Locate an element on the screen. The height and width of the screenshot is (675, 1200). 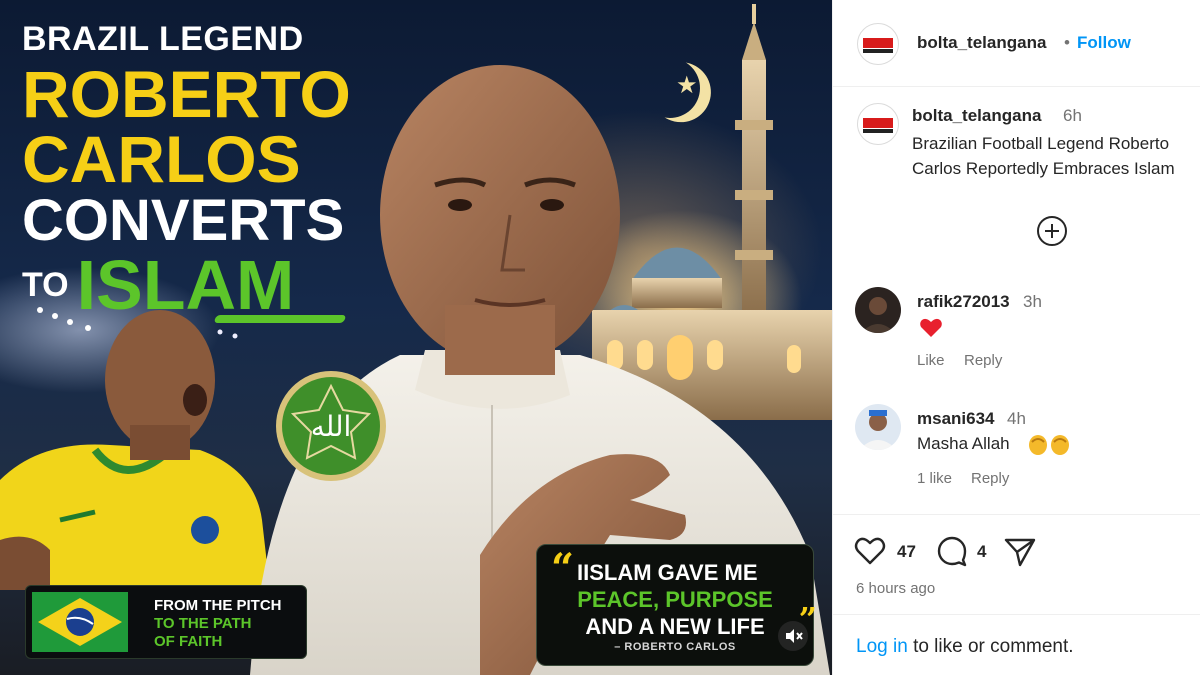
quote-line-3: AND A NEW LIFE is located at coordinates (675, 626).